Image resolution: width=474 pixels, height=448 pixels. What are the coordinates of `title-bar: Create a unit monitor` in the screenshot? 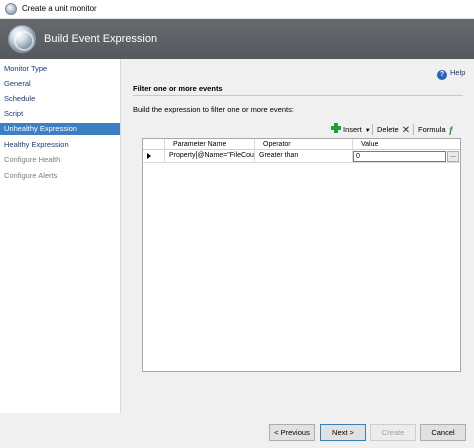 It's located at (237, 9).